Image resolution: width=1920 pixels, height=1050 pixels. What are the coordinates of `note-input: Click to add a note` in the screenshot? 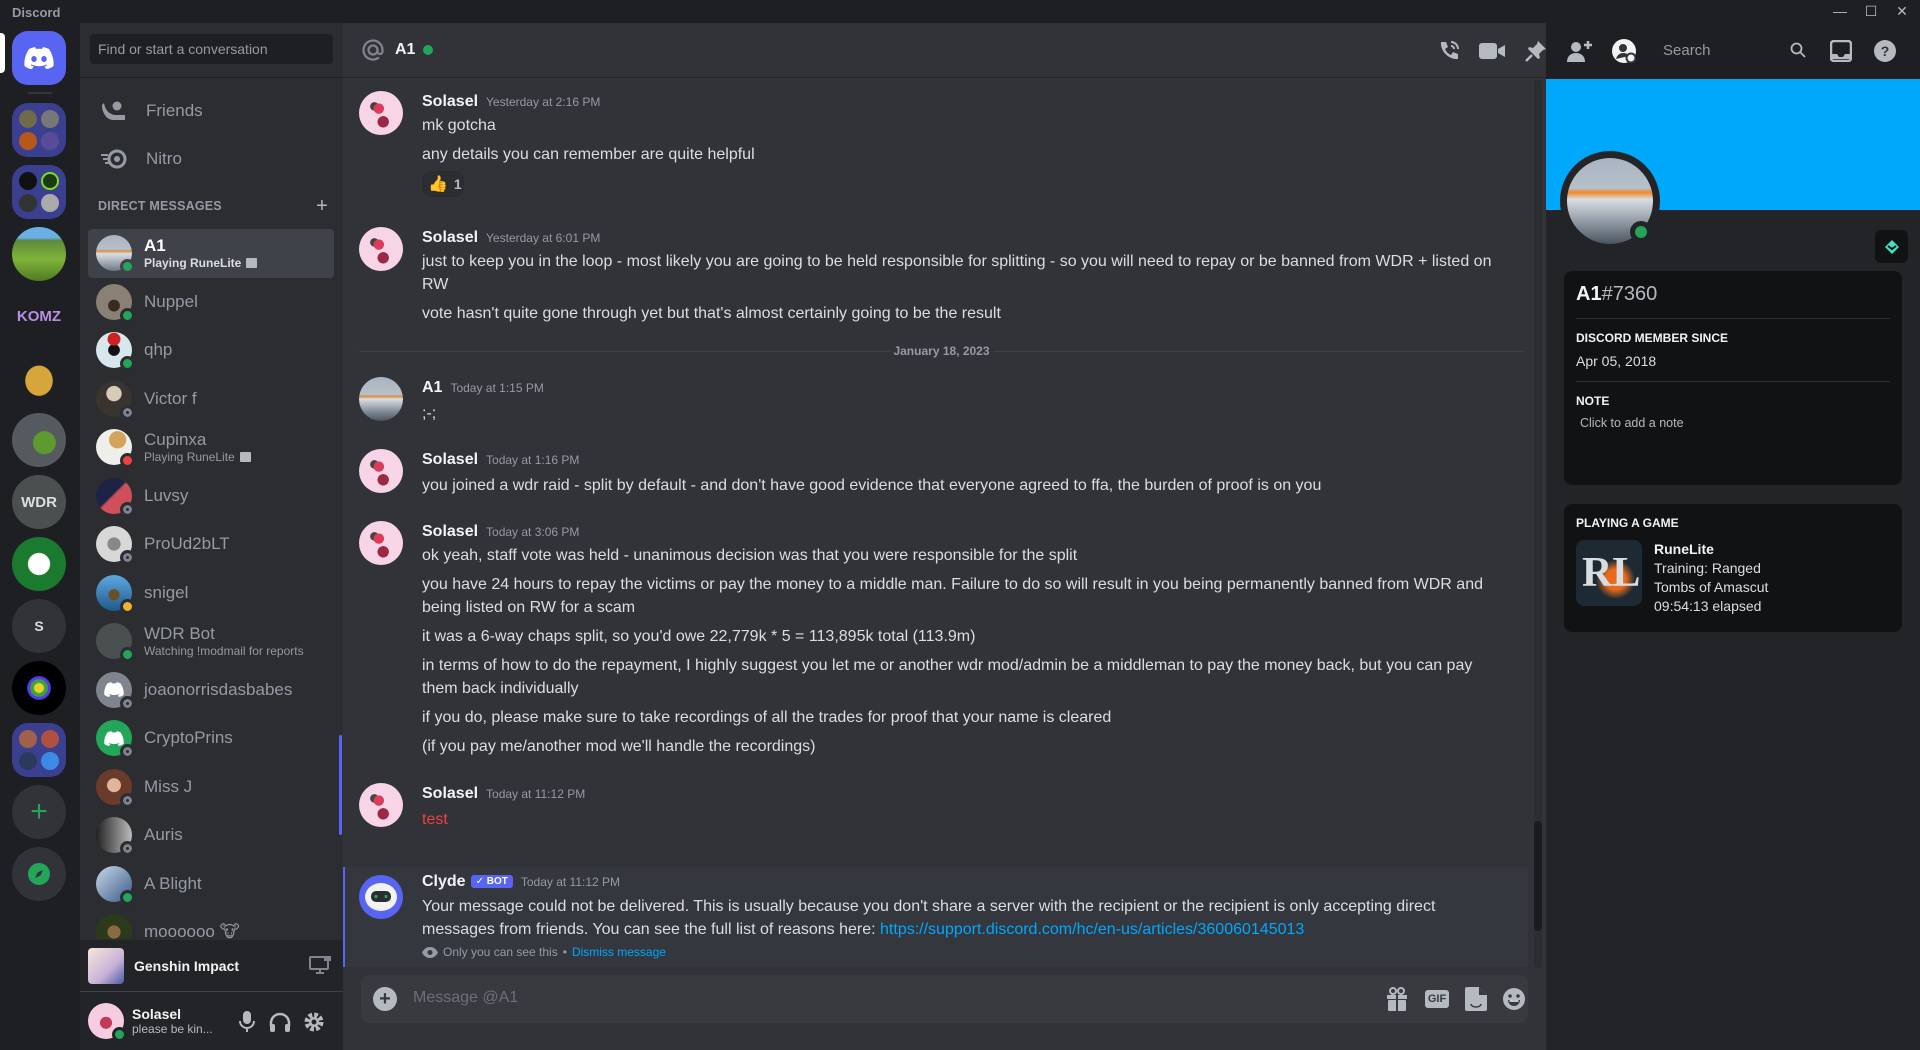 It's located at (1735, 423).